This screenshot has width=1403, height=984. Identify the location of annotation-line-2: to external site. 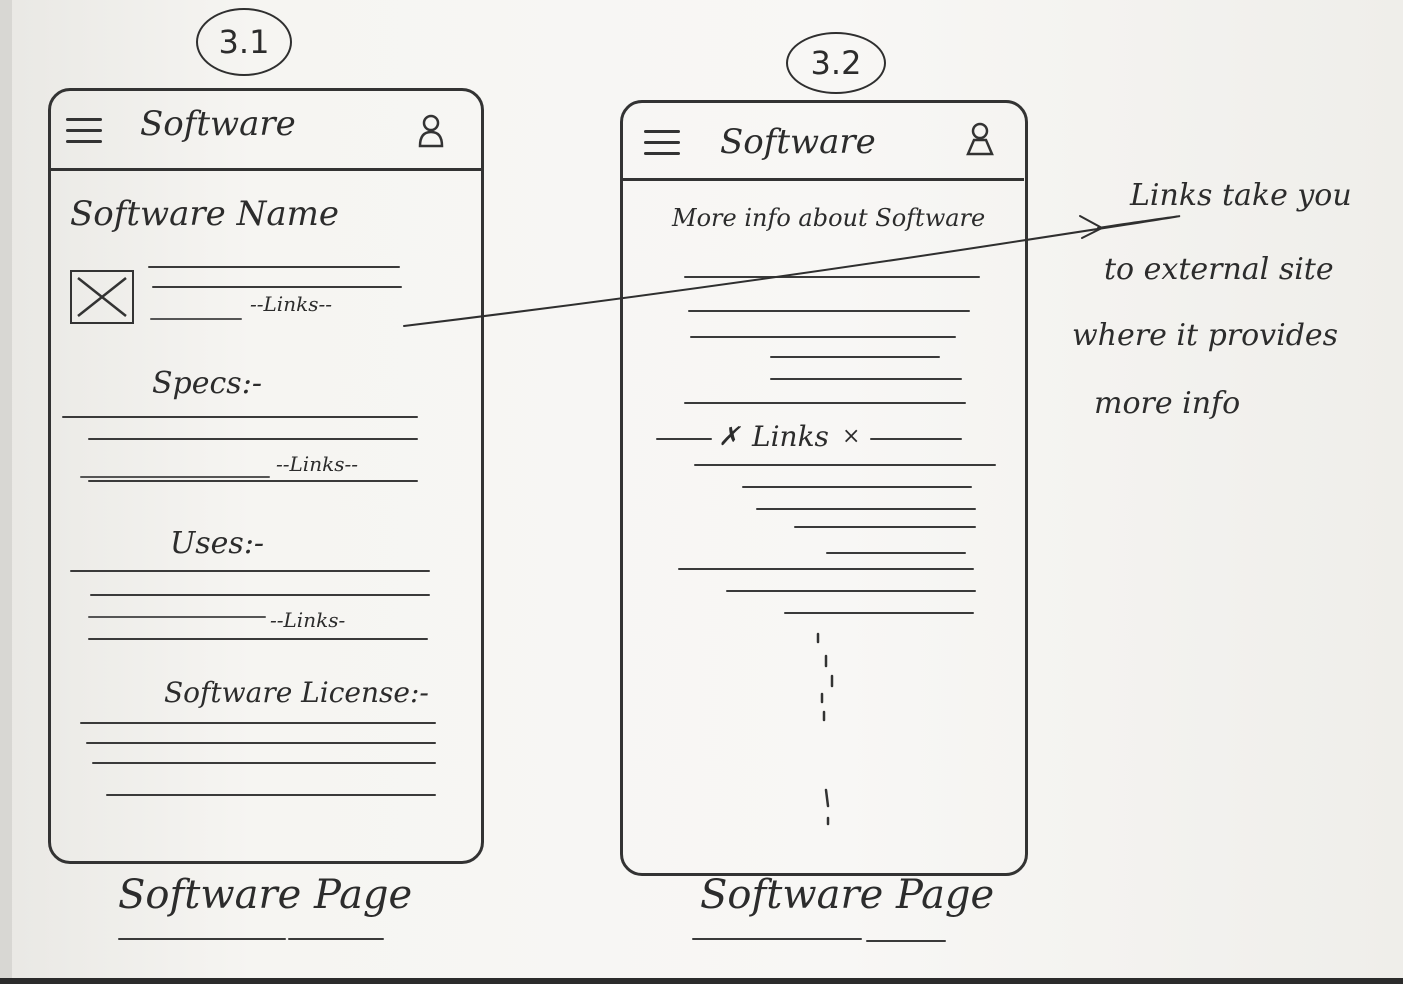
(1219, 269).